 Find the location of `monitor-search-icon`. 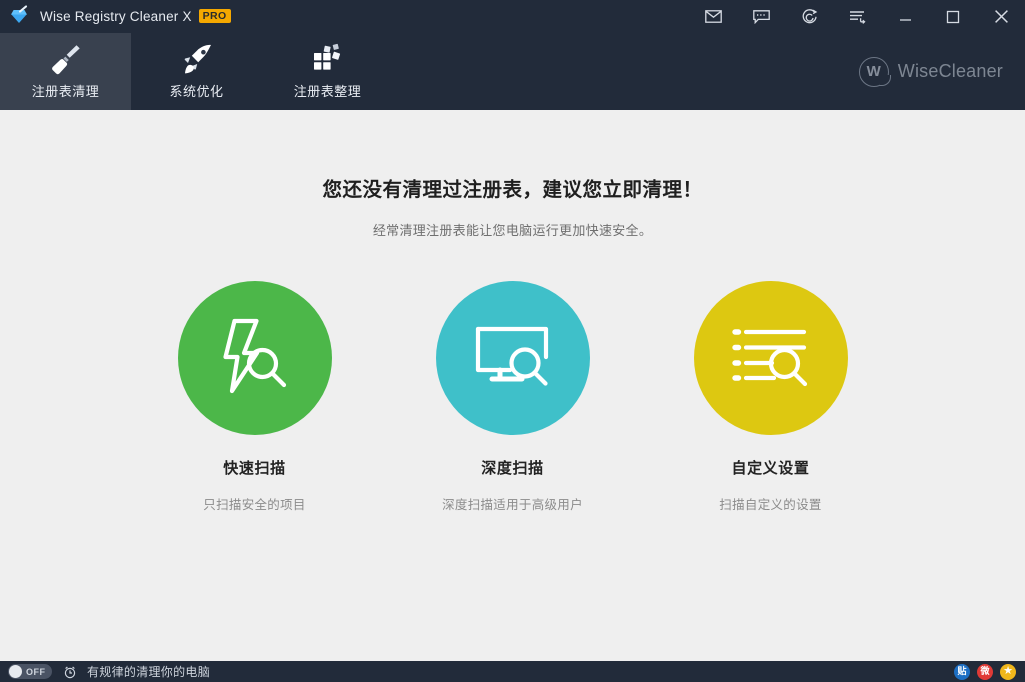

monitor-search-icon is located at coordinates (513, 358).